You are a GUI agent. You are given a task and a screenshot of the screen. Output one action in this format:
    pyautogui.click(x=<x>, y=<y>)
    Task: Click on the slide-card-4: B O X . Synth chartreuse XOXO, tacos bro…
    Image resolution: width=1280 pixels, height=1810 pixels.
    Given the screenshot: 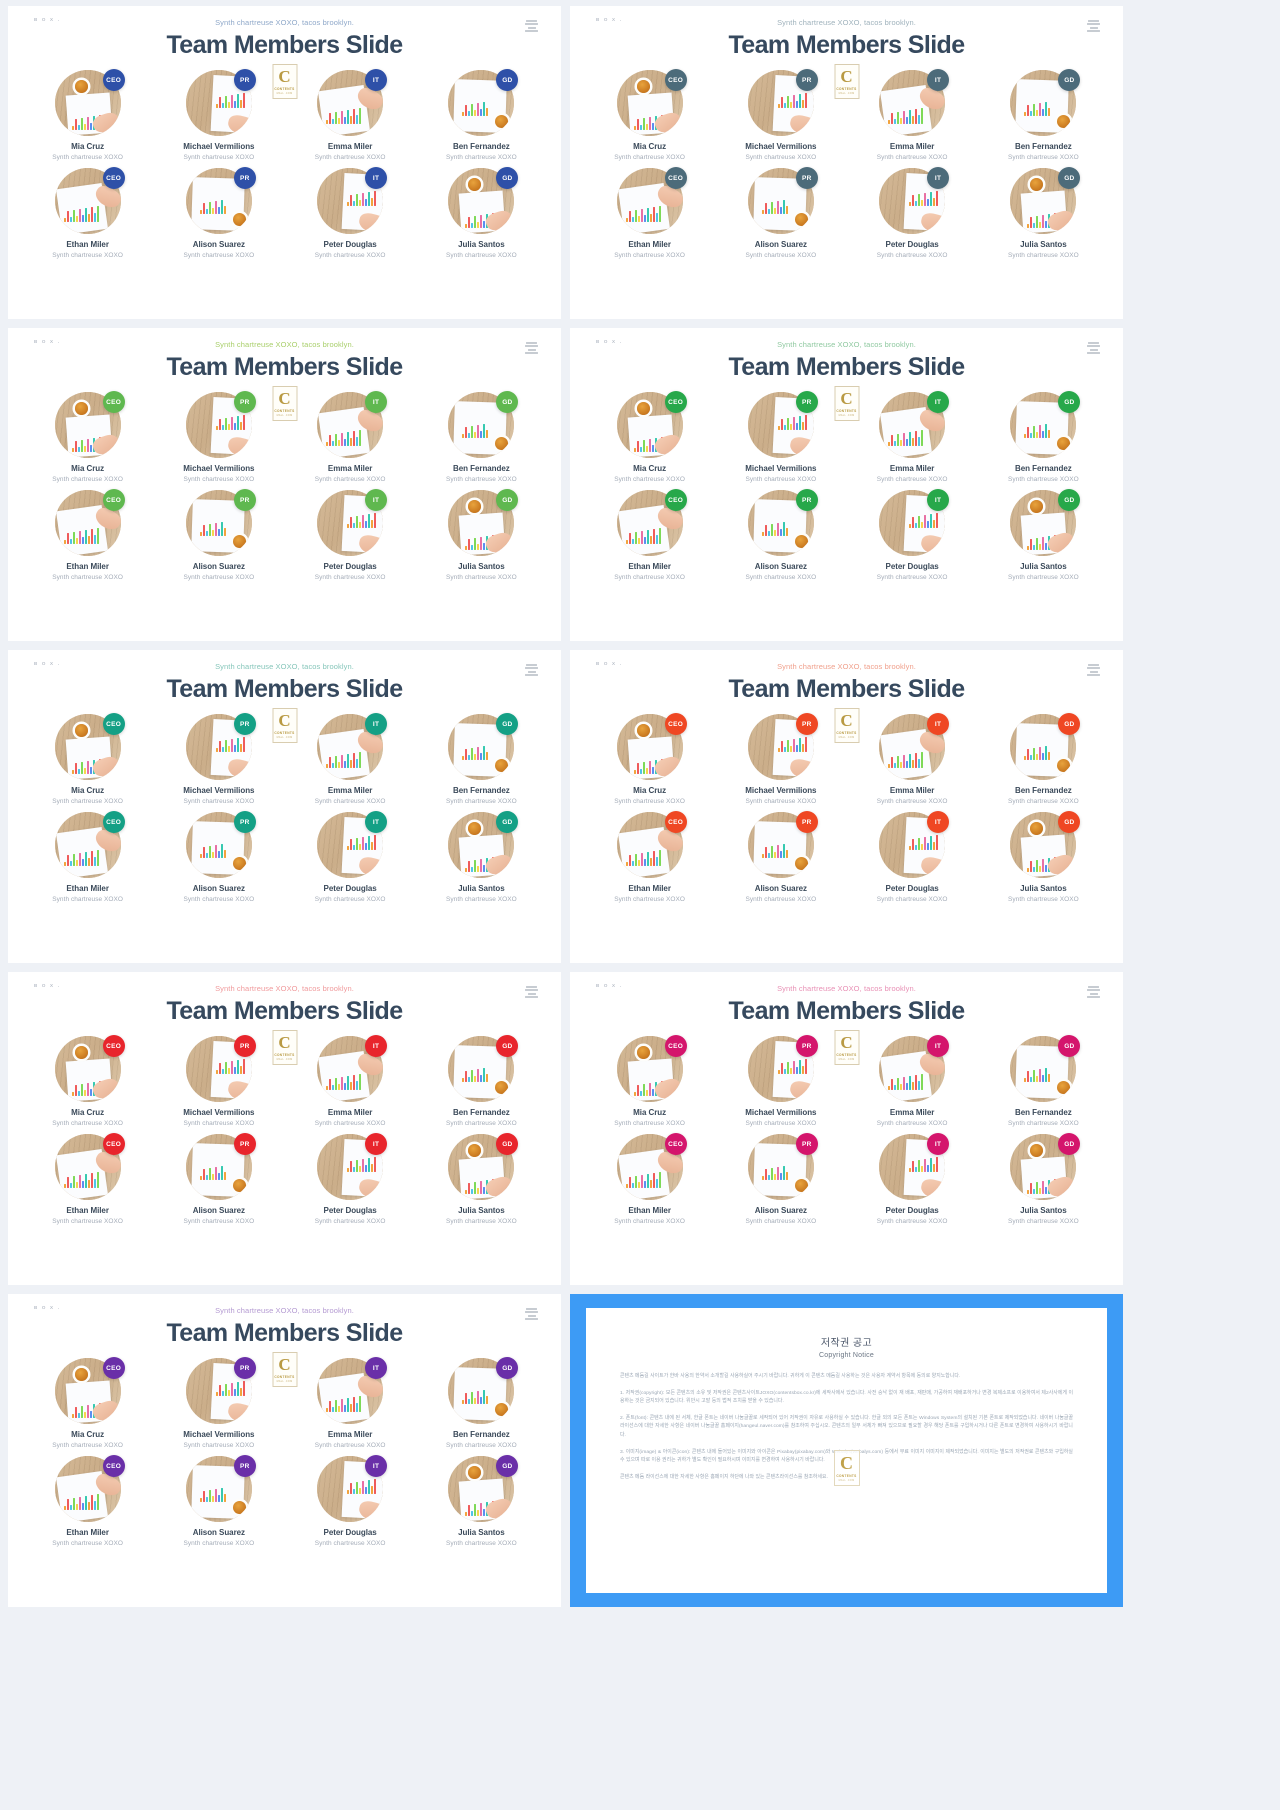 What is the action you would take?
    pyautogui.click(x=846, y=484)
    